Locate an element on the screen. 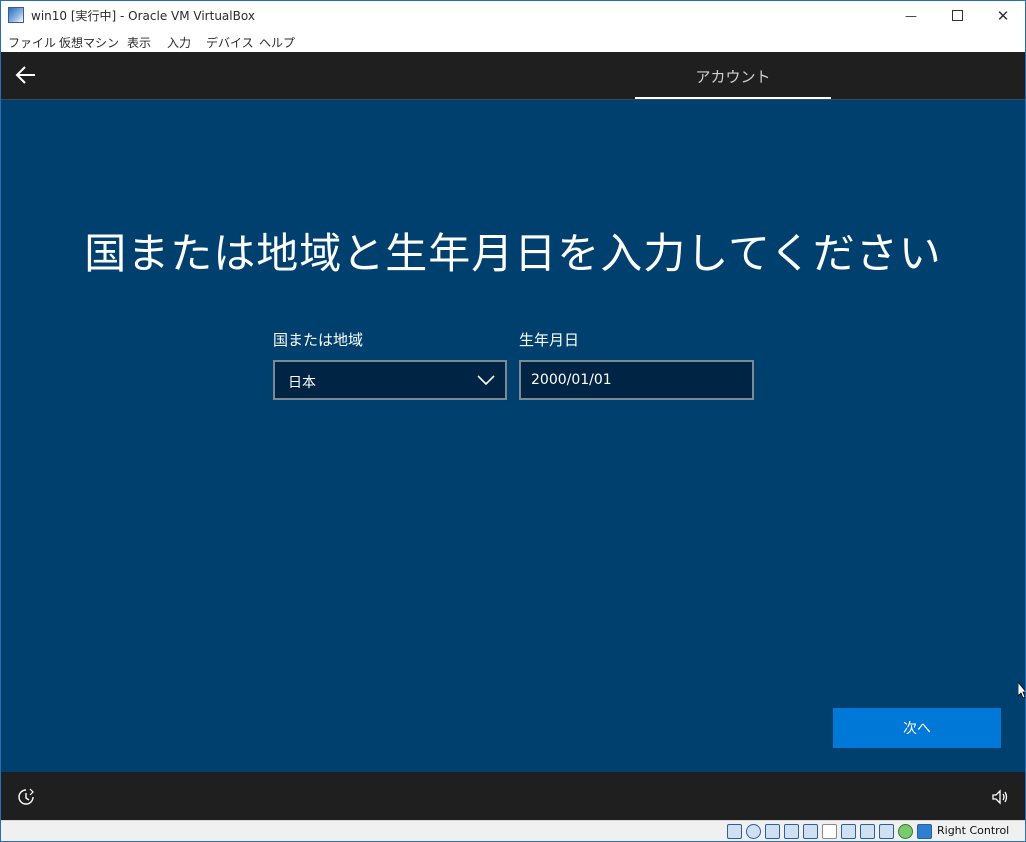 This screenshot has height=842, width=1026. step-account-label: アカウント is located at coordinates (733, 77).